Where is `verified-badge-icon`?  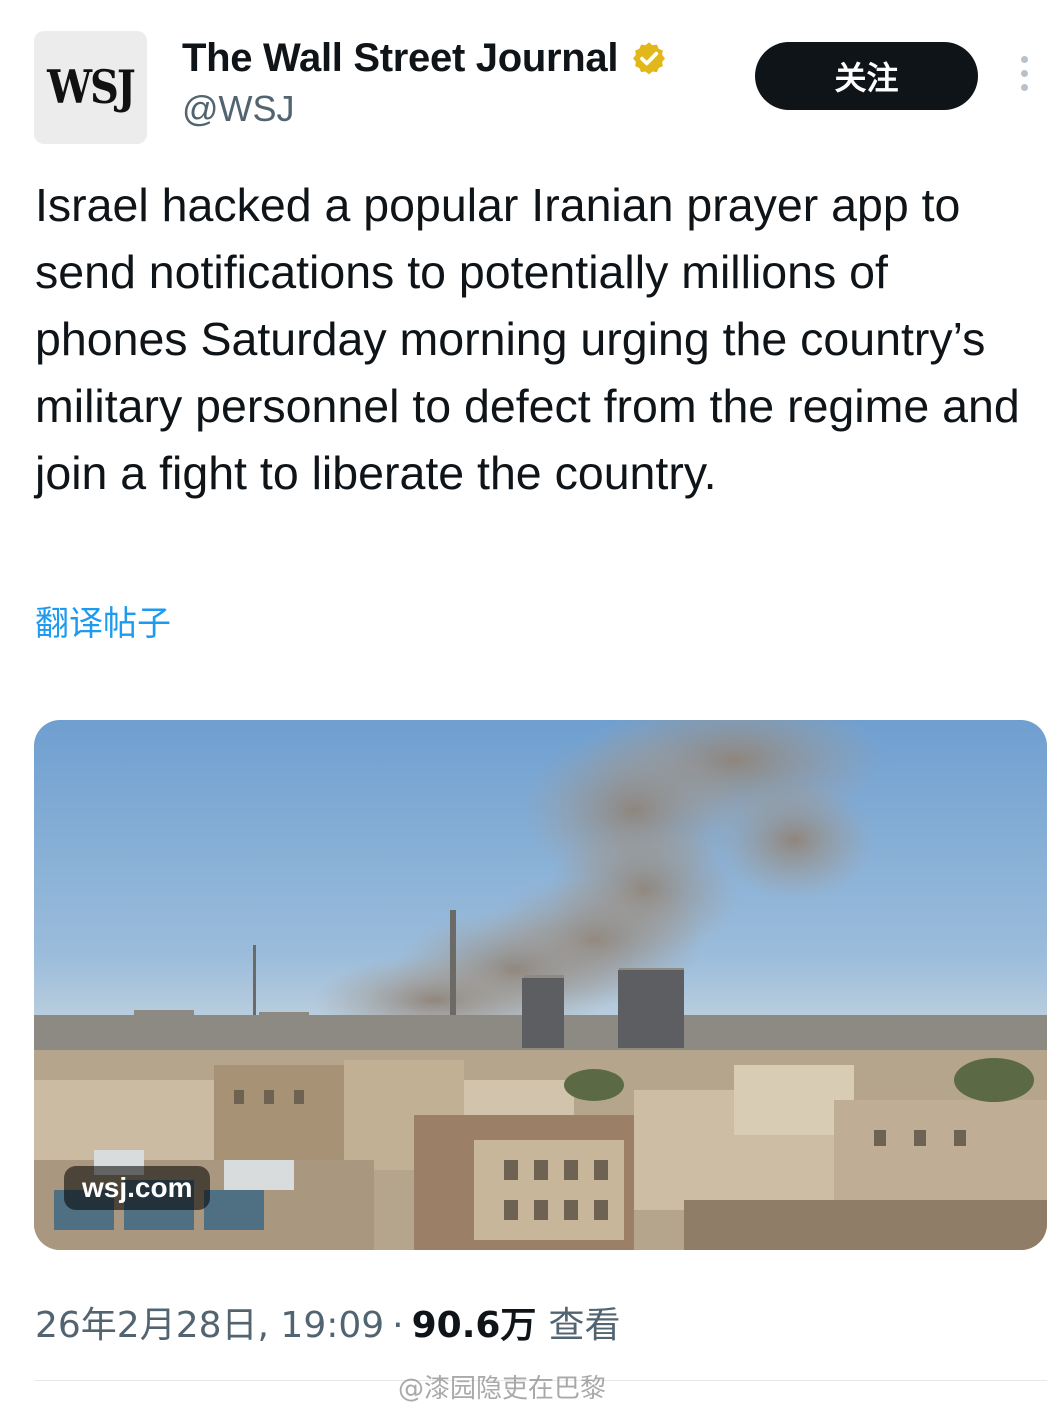
verified-badge-icon is located at coordinates (649, 57).